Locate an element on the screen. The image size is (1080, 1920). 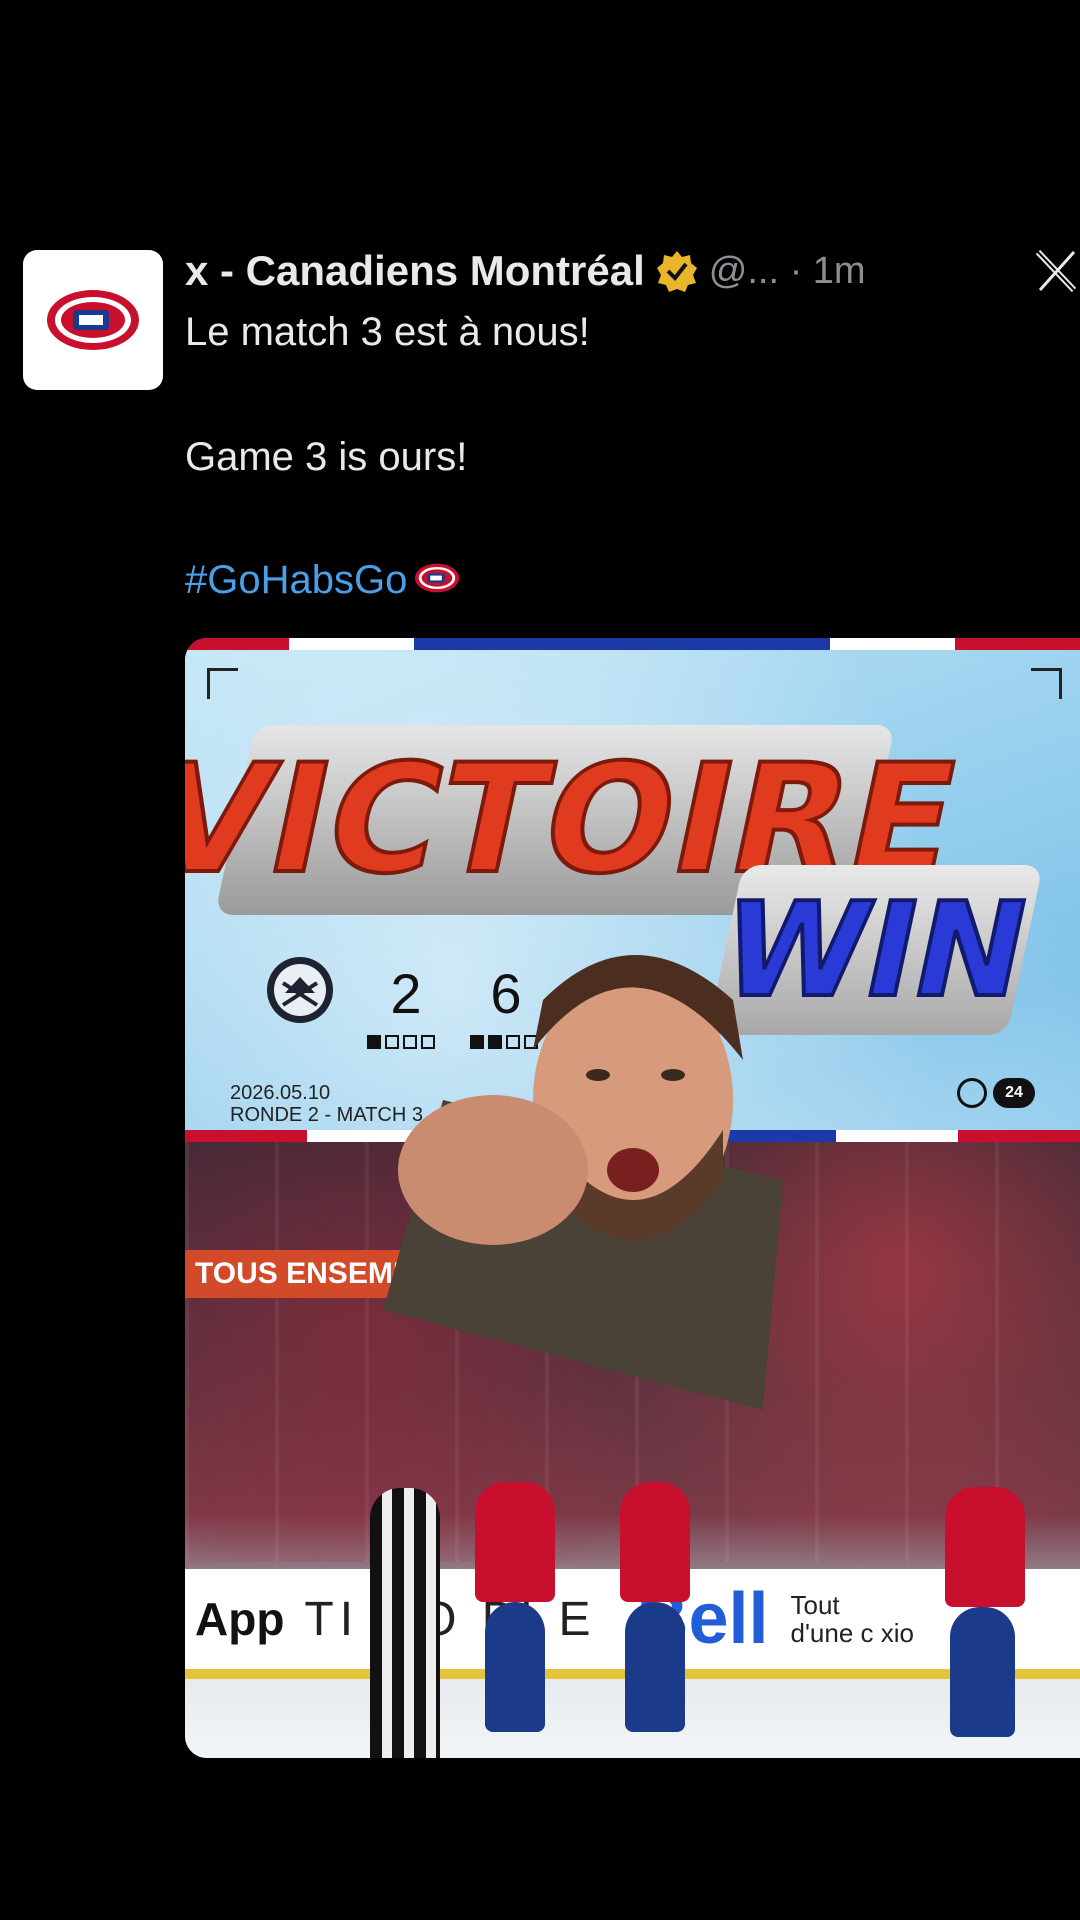
hashtag-line: #GoHabsGo is located at coordinates (323, 581).